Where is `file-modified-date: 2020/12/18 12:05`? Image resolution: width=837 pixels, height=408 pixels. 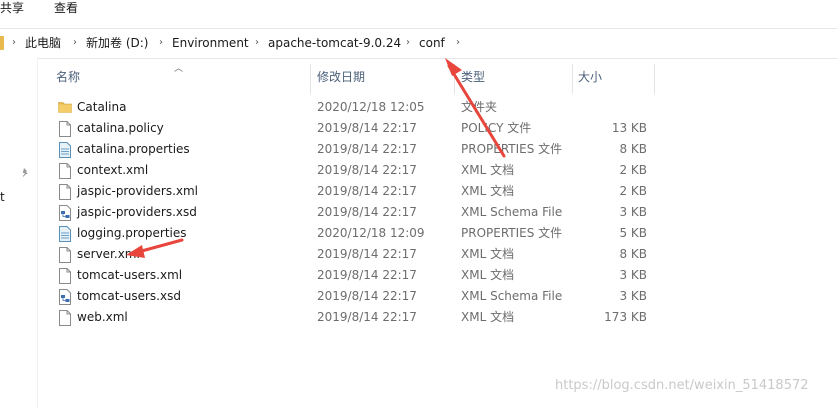
file-modified-date: 2020/12/18 12:05 is located at coordinates (371, 107).